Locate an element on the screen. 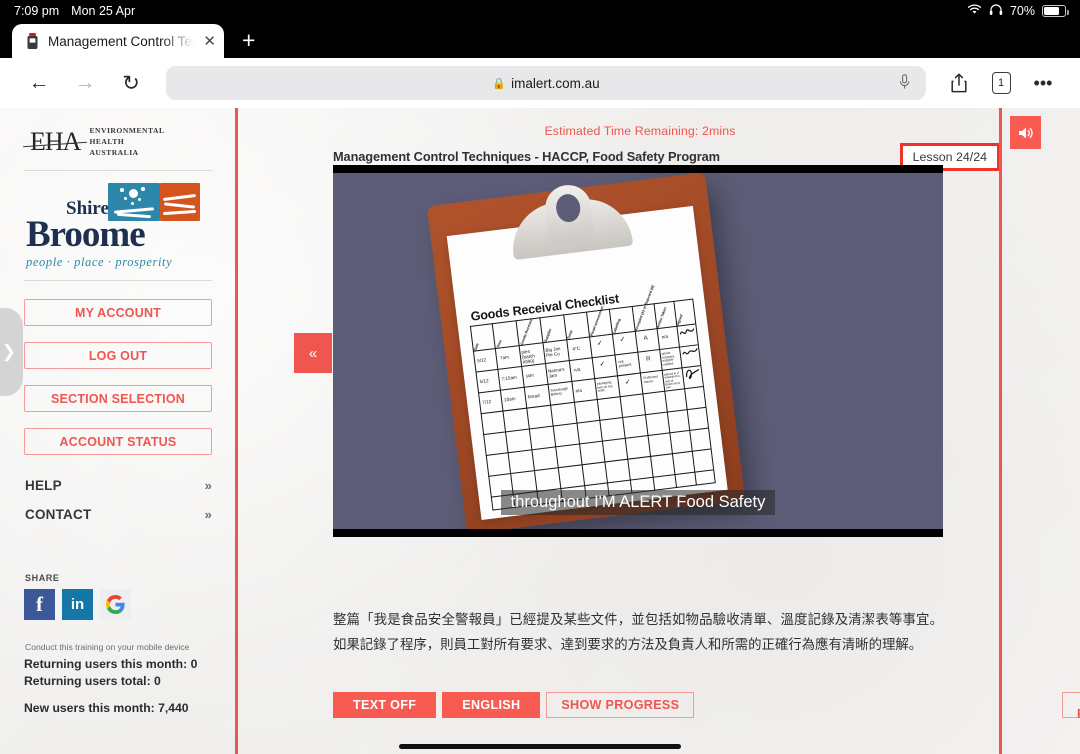 This screenshot has height=754, width=1080. lesson-action-buttons: TEXT OFF ENGLISH SHOW PROGRESS is located at coordinates (514, 705).